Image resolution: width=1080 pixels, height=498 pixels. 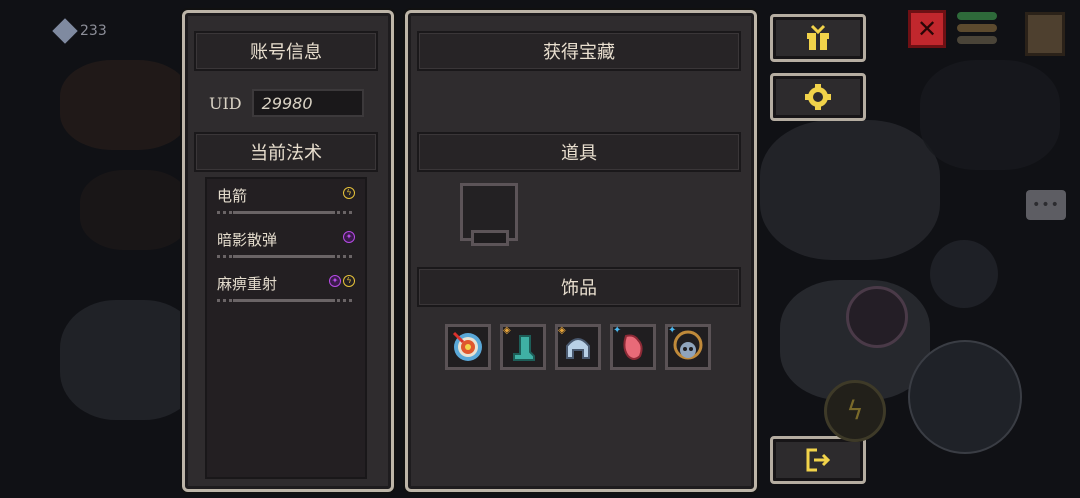 I want to click on spell-name: 暗影散弹, so click(x=247, y=240).